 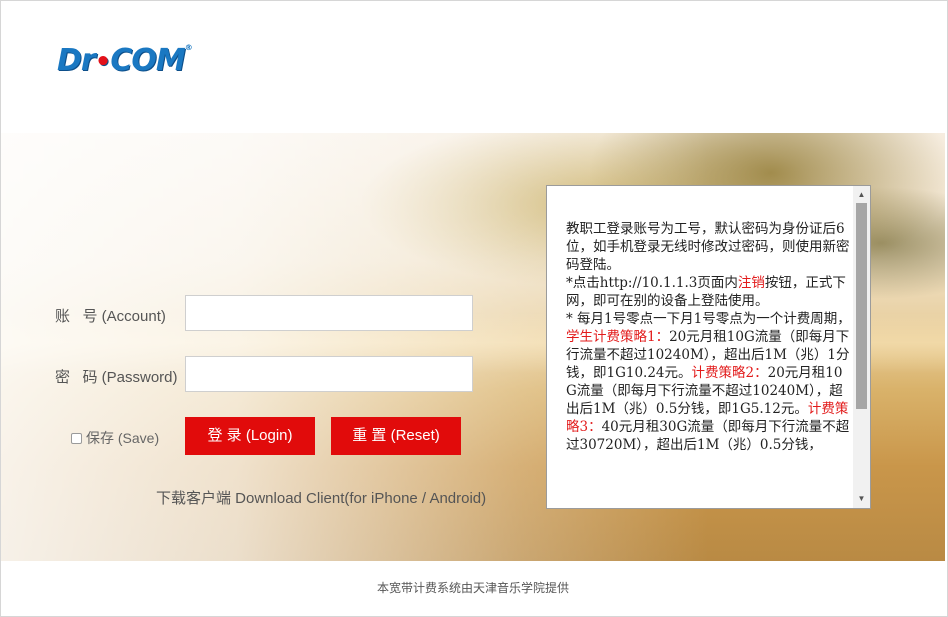 I want to click on scroll-thumb, so click(x=861, y=306).